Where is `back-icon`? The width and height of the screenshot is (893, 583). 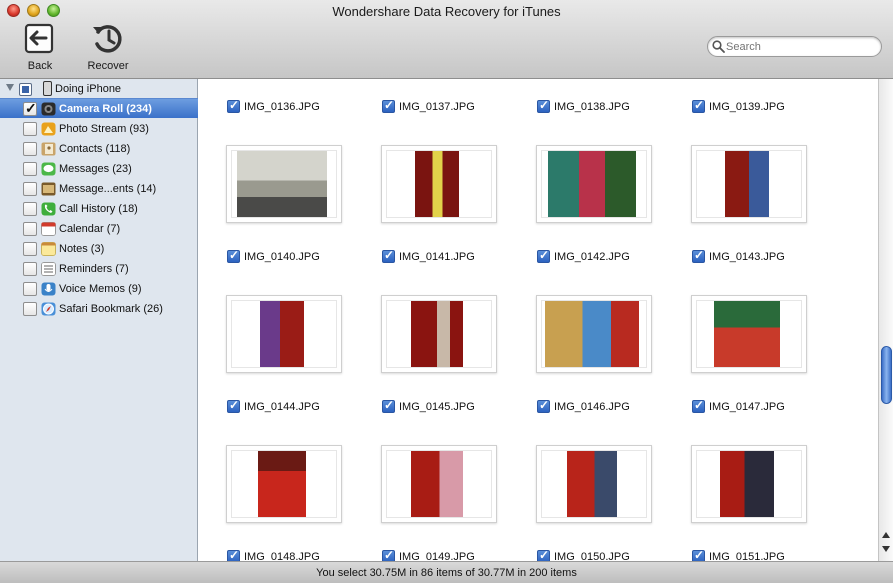 back-icon is located at coordinates (39, 38).